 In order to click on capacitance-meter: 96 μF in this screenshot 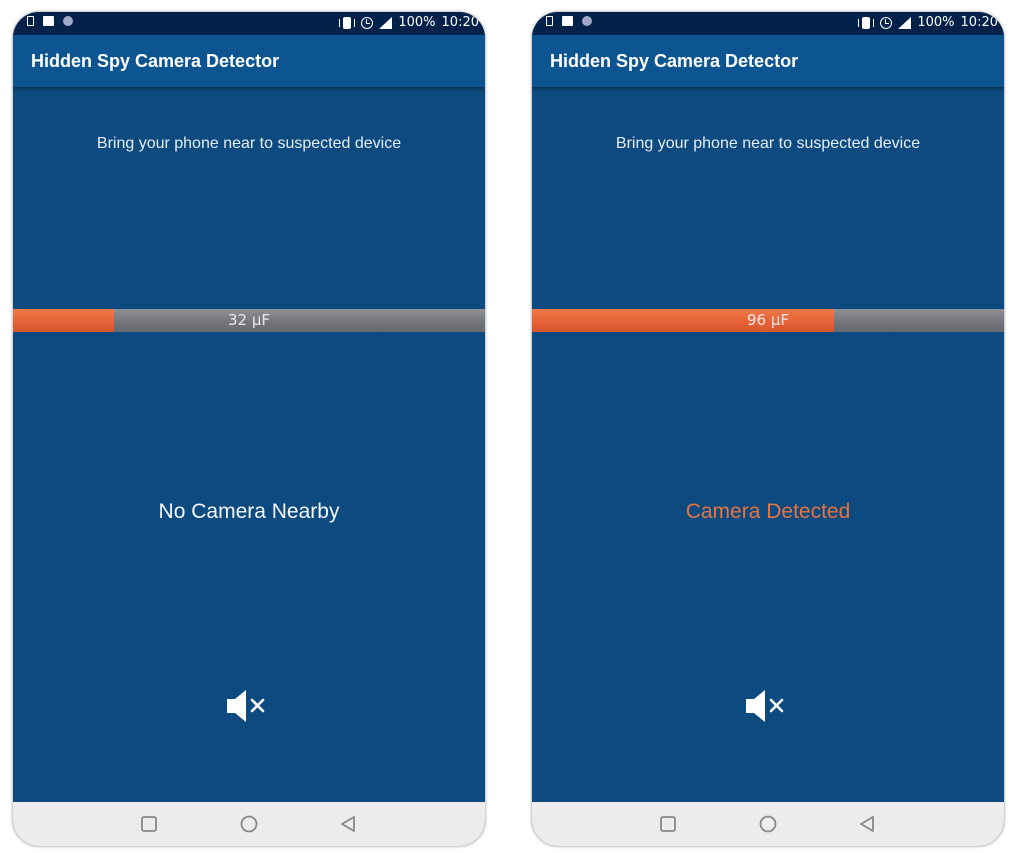, I will do `click(768, 320)`.